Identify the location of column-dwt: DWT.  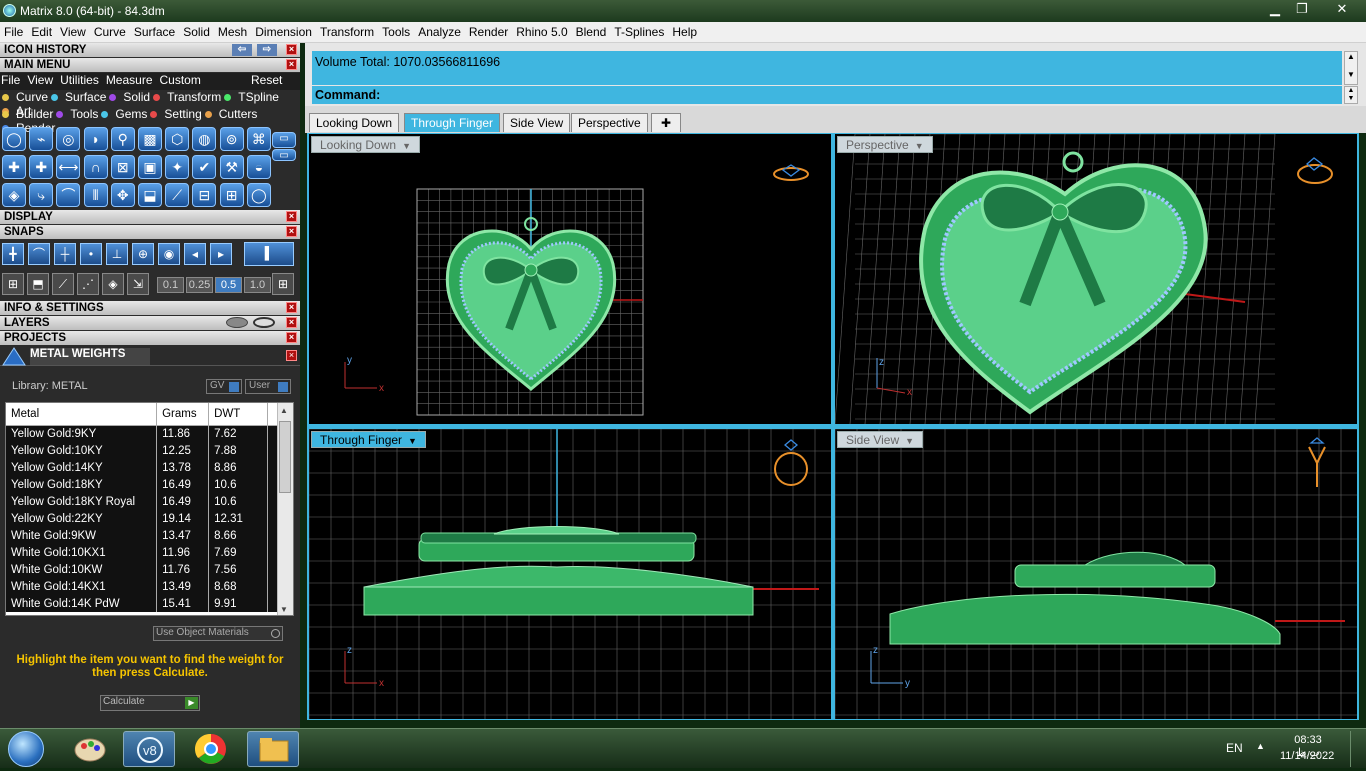
(238, 414).